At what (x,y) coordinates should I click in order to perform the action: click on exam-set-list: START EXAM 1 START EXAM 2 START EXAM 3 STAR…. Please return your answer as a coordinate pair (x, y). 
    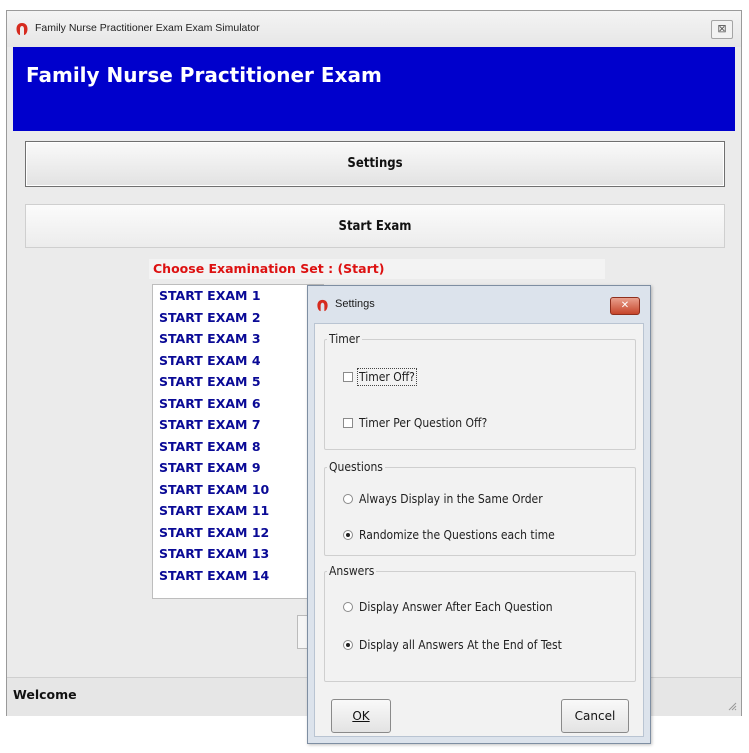
    Looking at the image, I should click on (238, 441).